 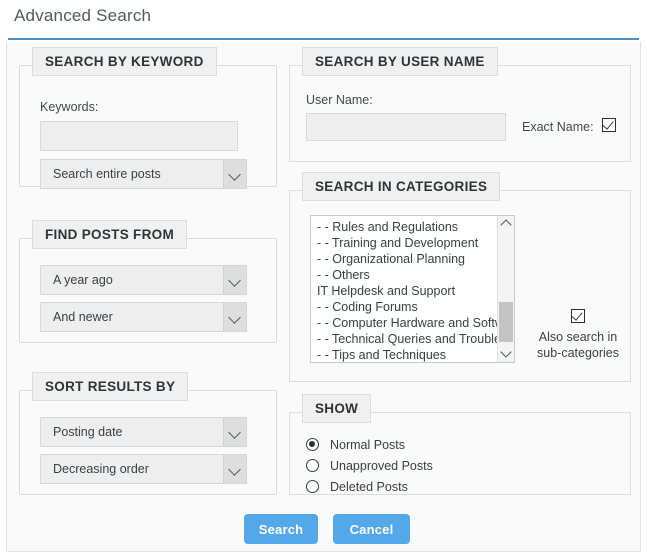 I want to click on categories-scrollbar, so click(x=505, y=289).